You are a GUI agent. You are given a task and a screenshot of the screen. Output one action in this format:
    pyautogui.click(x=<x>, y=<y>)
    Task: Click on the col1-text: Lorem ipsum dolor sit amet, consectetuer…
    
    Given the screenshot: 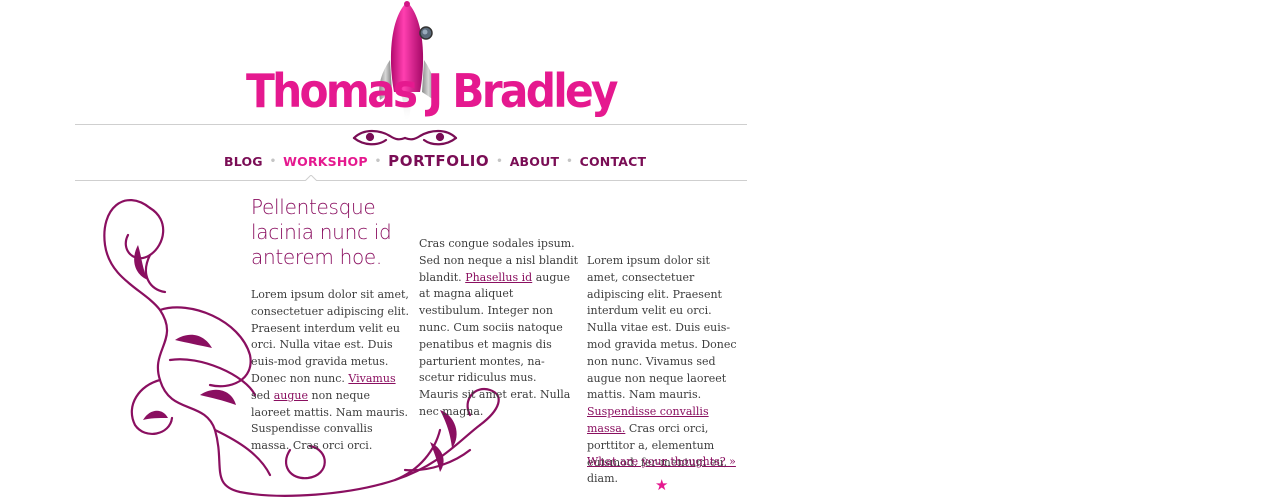 What is the action you would take?
    pyautogui.click(x=330, y=336)
    